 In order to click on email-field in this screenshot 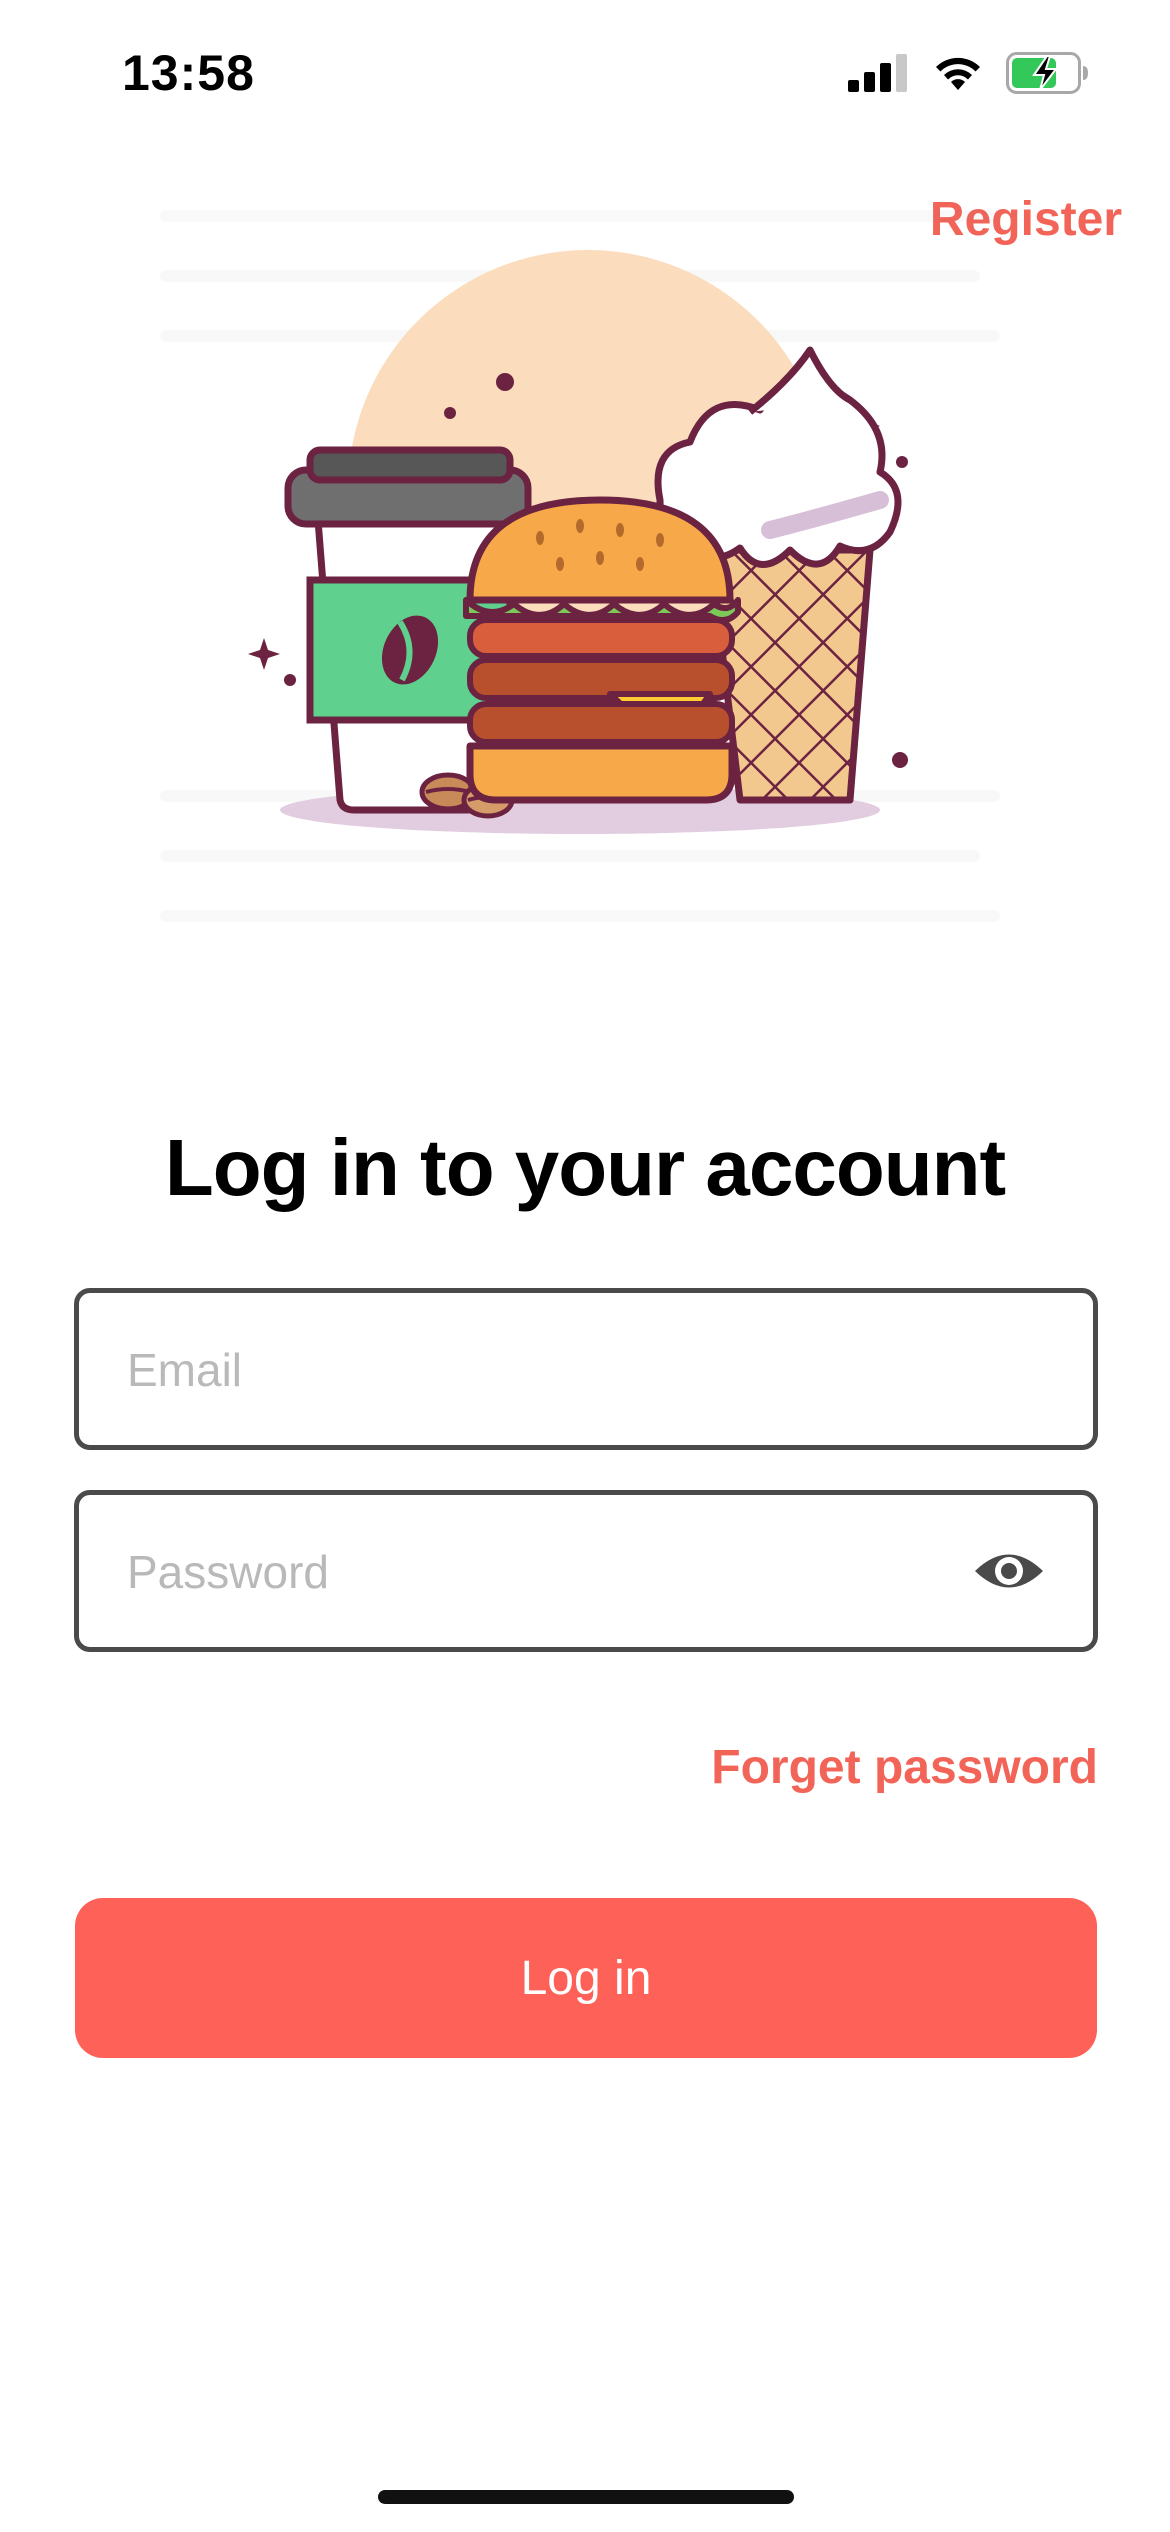, I will do `click(586, 1369)`.